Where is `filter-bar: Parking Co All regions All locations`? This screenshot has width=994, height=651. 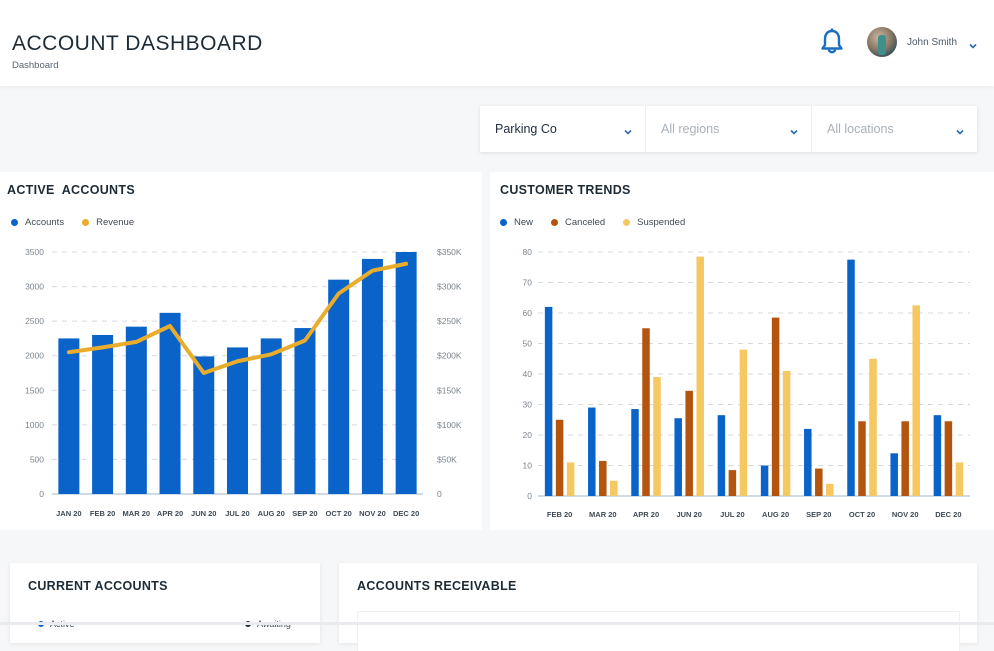 filter-bar: Parking Co All regions All locations is located at coordinates (728, 129).